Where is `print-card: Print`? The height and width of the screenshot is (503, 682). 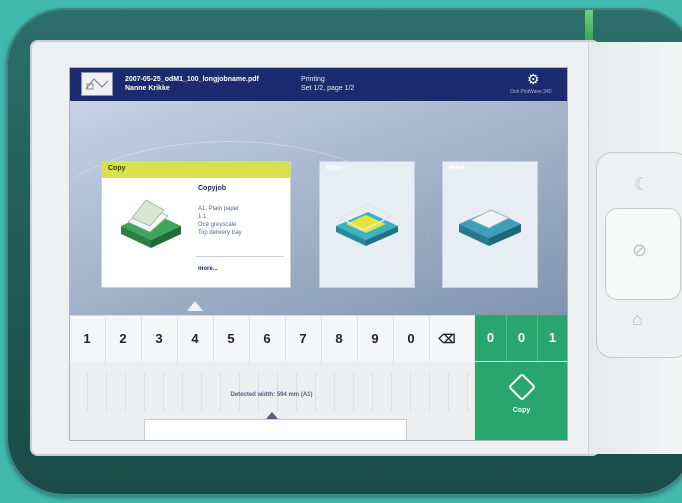 print-card: Print is located at coordinates (490, 224).